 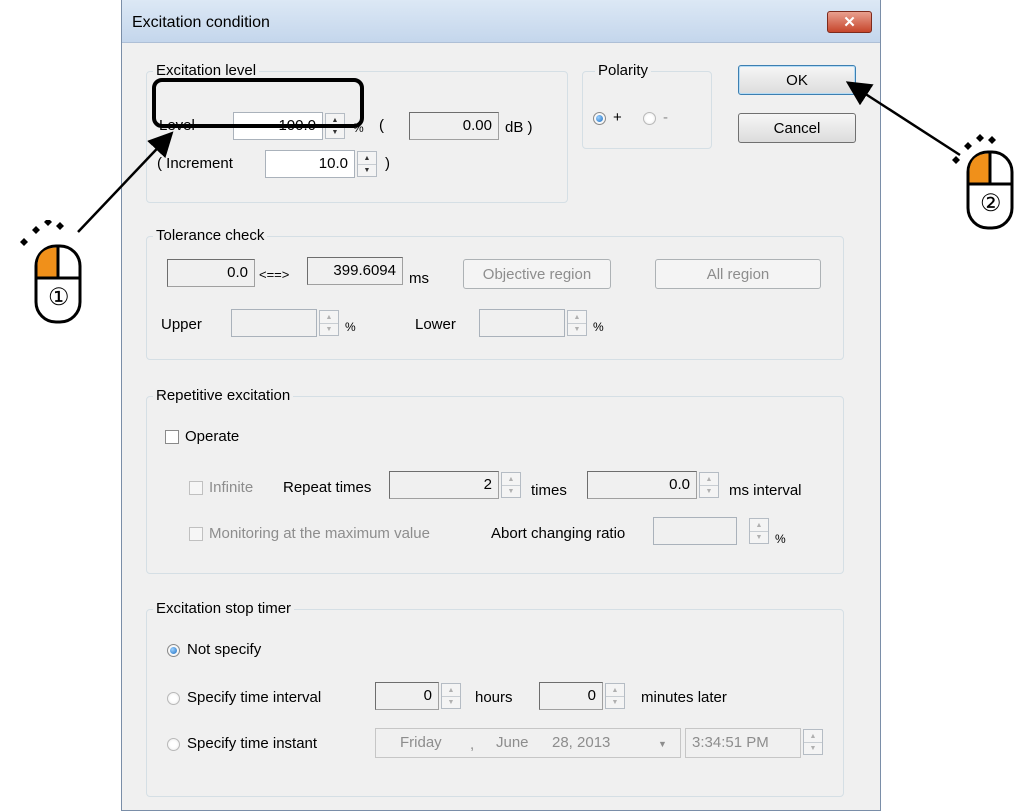 I want to click on repeat-times-field: 2, so click(x=444, y=485).